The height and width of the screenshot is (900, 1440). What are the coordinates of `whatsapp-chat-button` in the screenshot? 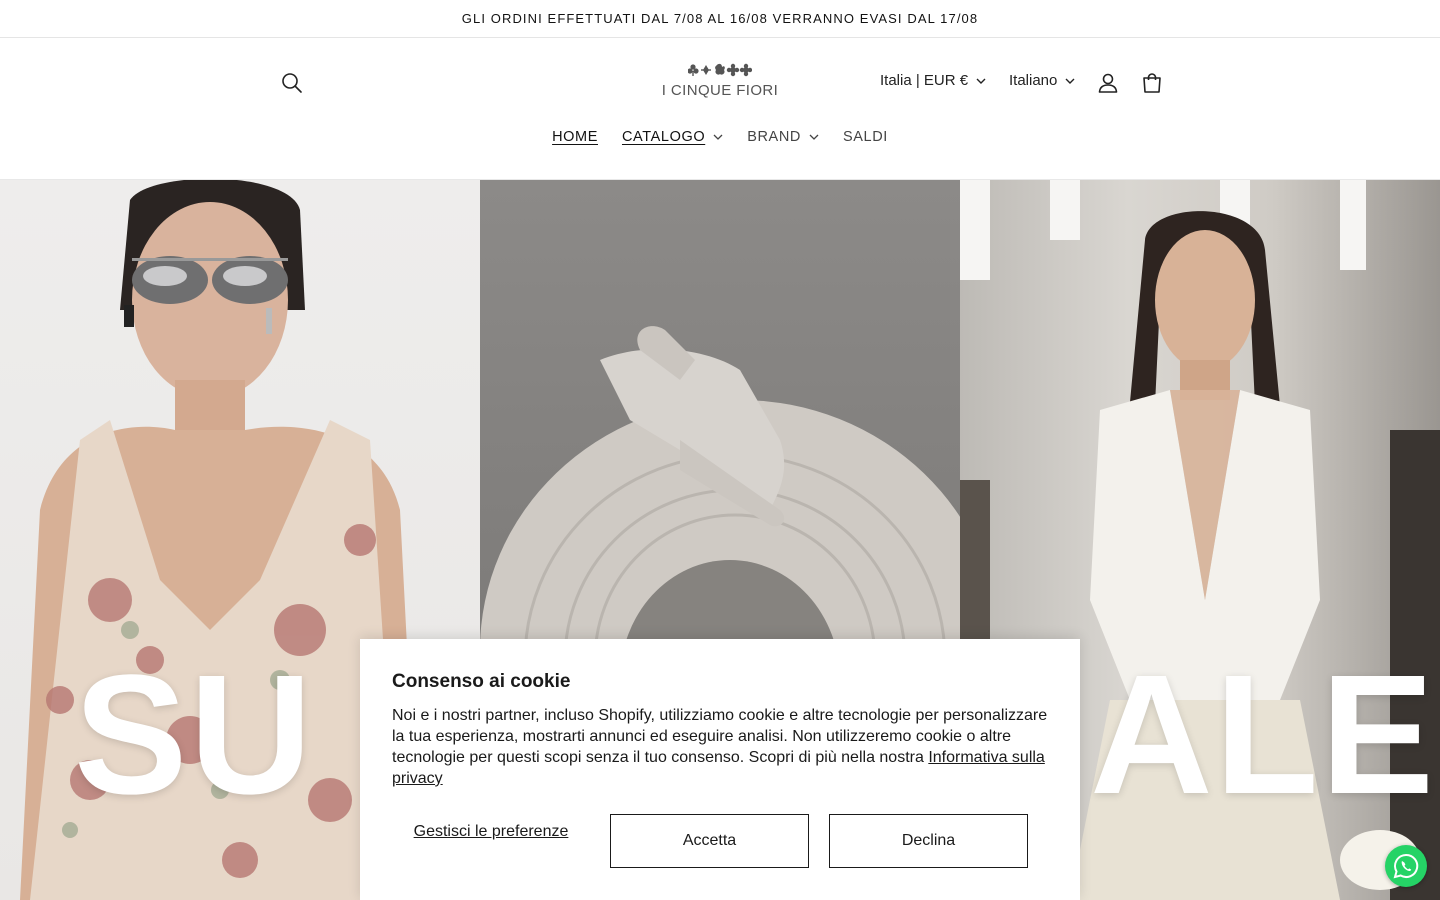 It's located at (1406, 866).